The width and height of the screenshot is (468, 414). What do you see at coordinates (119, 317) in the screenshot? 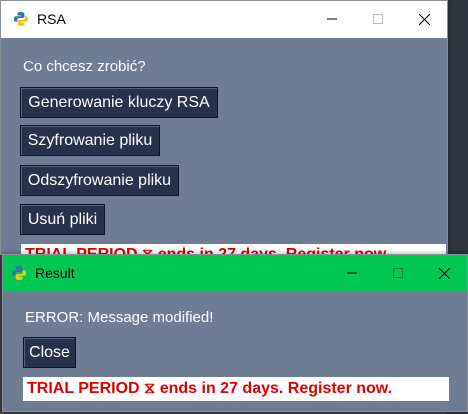
I see `error-message: ERROR: Message modified!` at bounding box center [119, 317].